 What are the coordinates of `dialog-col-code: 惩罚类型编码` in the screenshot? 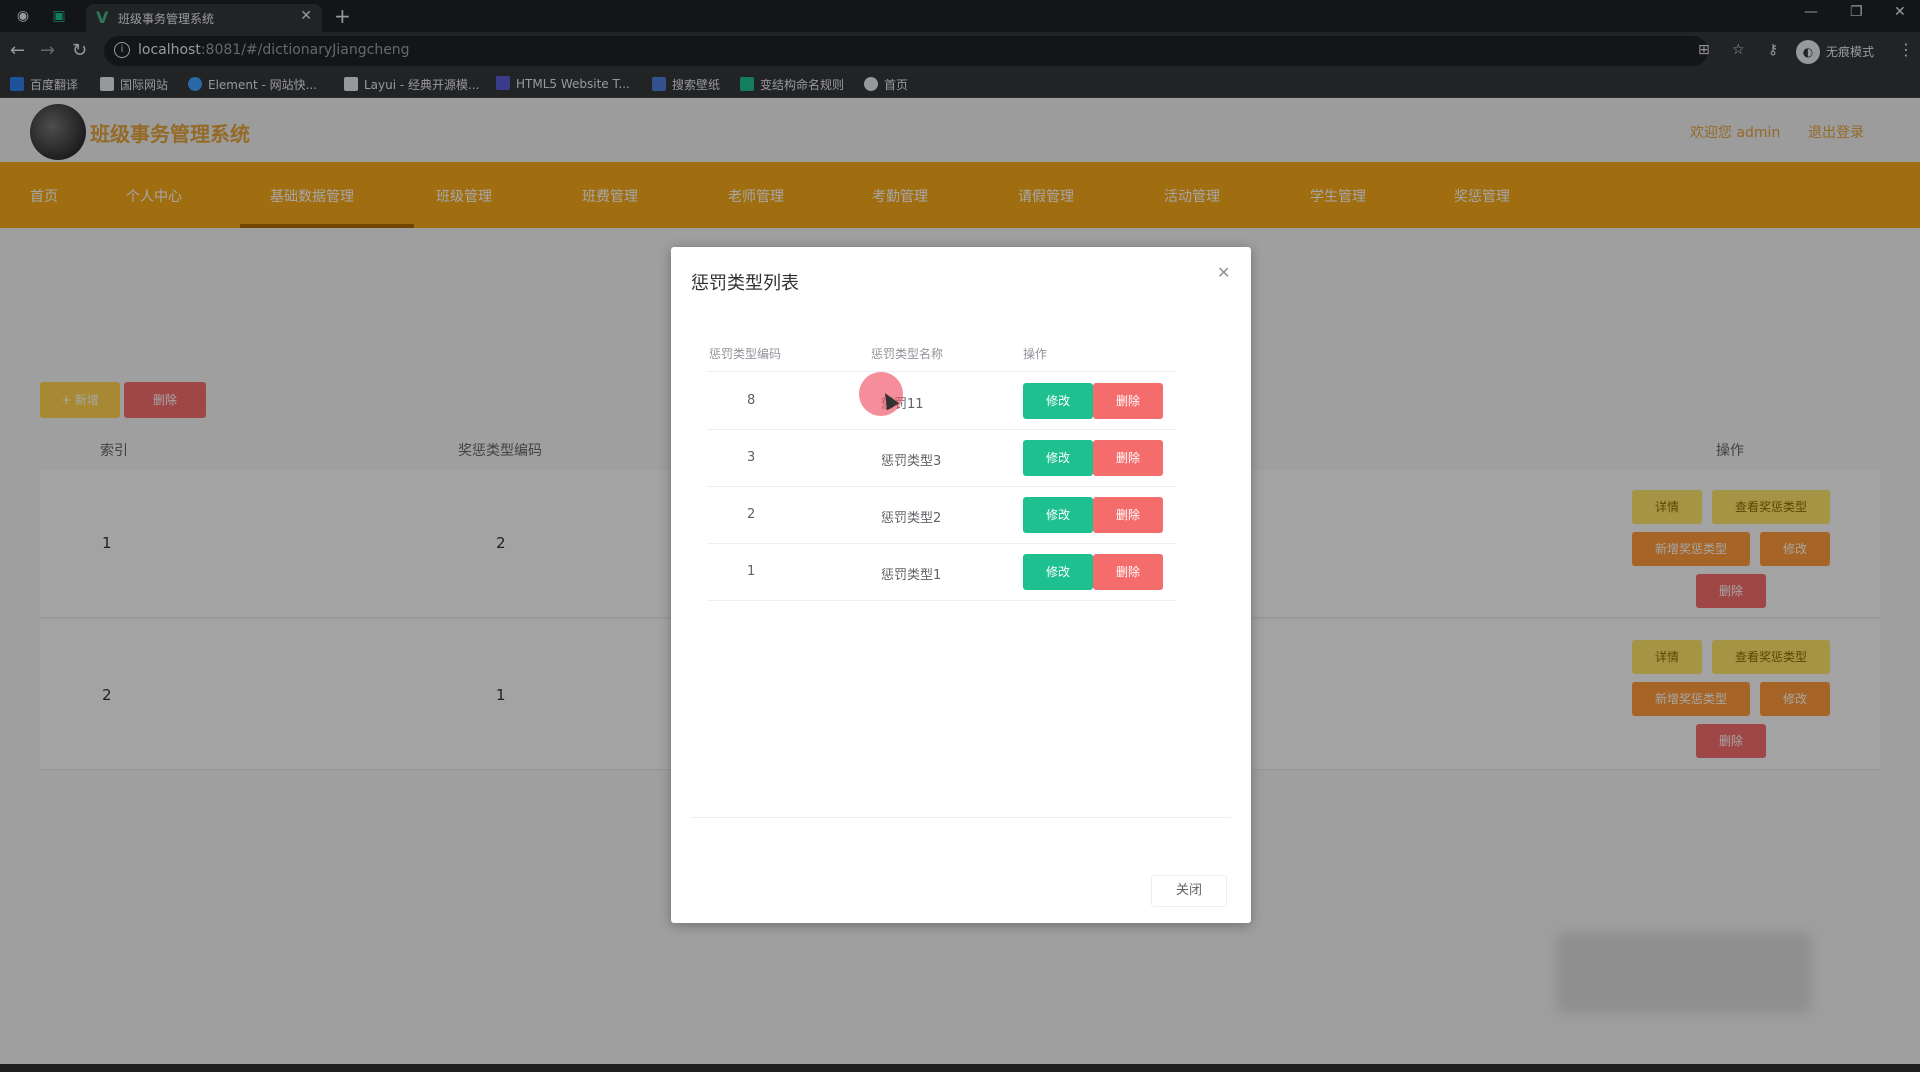 It's located at (745, 354).